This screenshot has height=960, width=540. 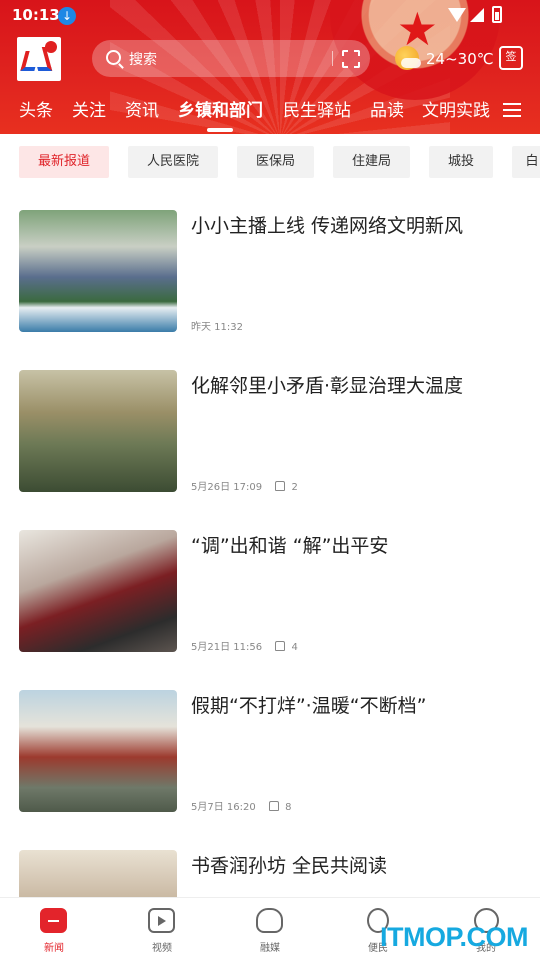 What do you see at coordinates (461, 162) in the screenshot?
I see `chip-urban-investment: 城投` at bounding box center [461, 162].